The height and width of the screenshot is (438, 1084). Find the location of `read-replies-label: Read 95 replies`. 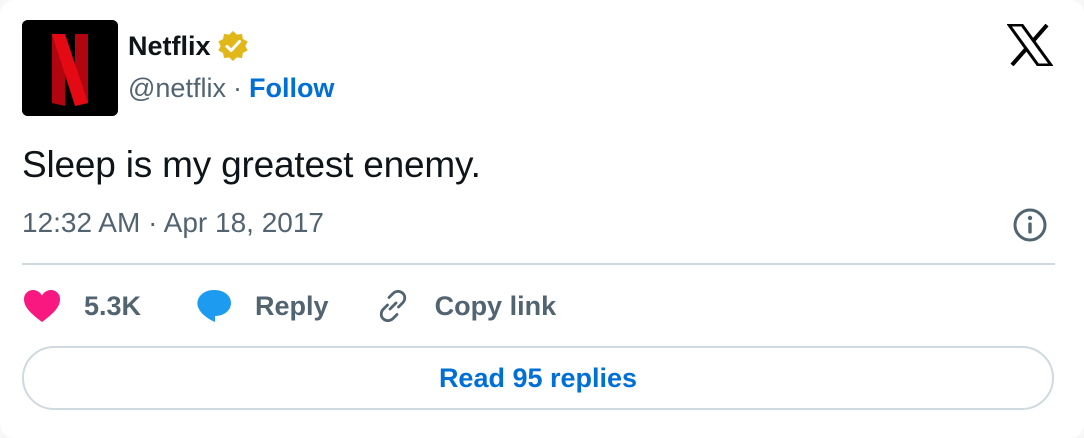

read-replies-label: Read 95 replies is located at coordinates (538, 377).